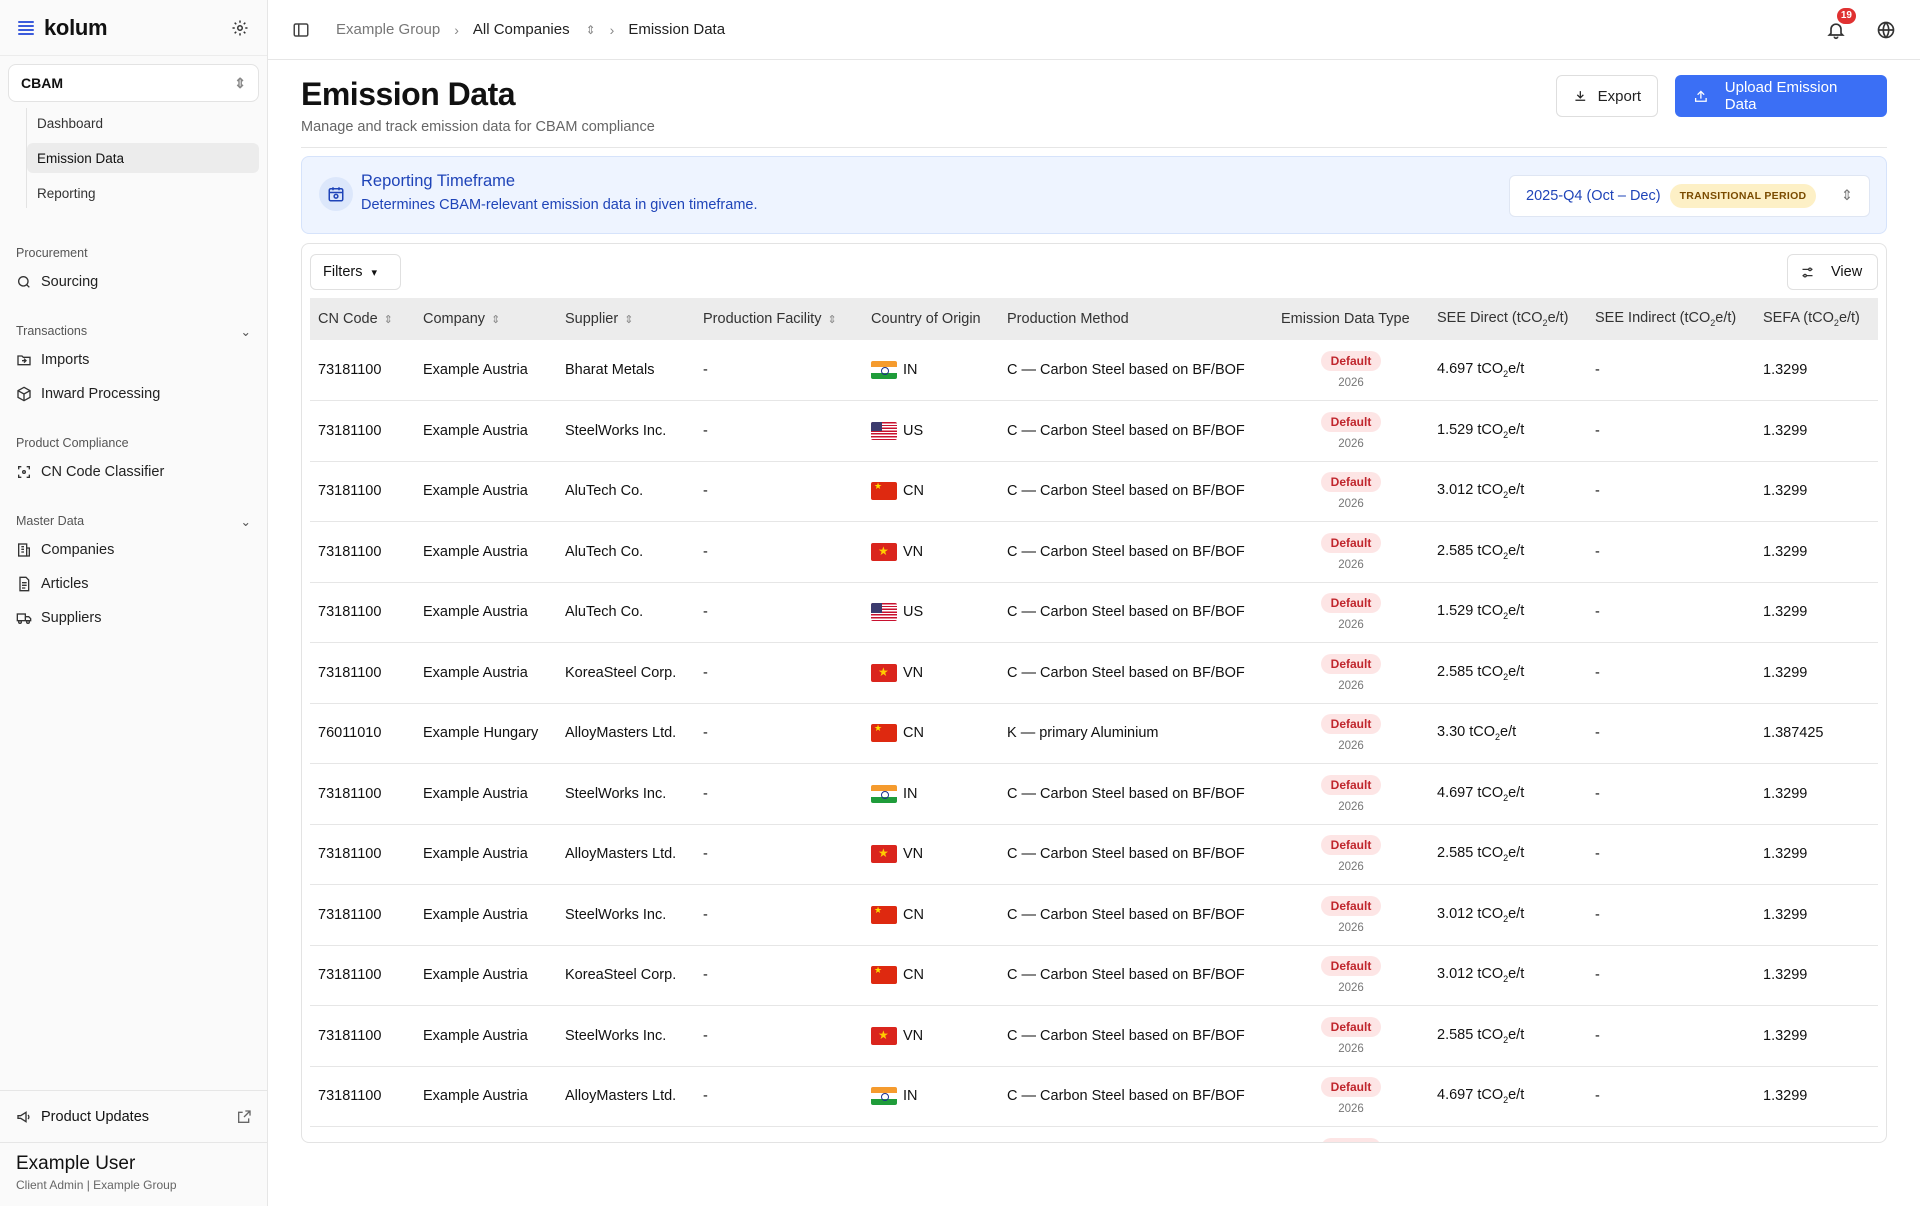  What do you see at coordinates (143, 158) in the screenshot?
I see `sidebar-item-emission-data: Emission Data` at bounding box center [143, 158].